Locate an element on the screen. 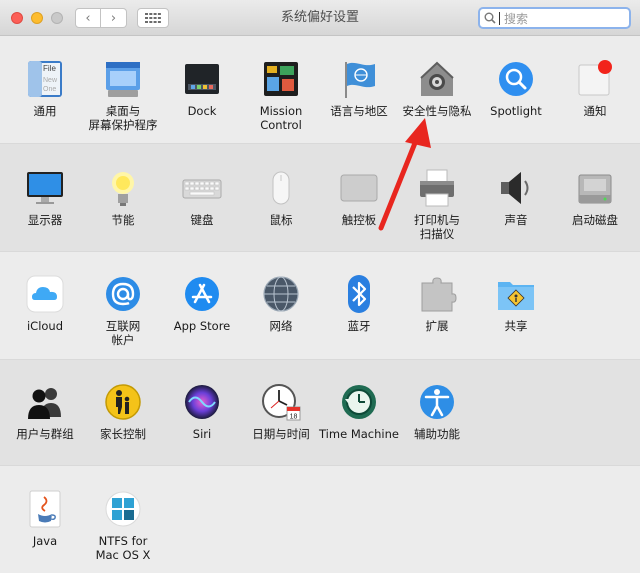 The width and height of the screenshot is (640, 573). pref-printers-scanners: 打印机与 扫描仪 is located at coordinates (437, 204).